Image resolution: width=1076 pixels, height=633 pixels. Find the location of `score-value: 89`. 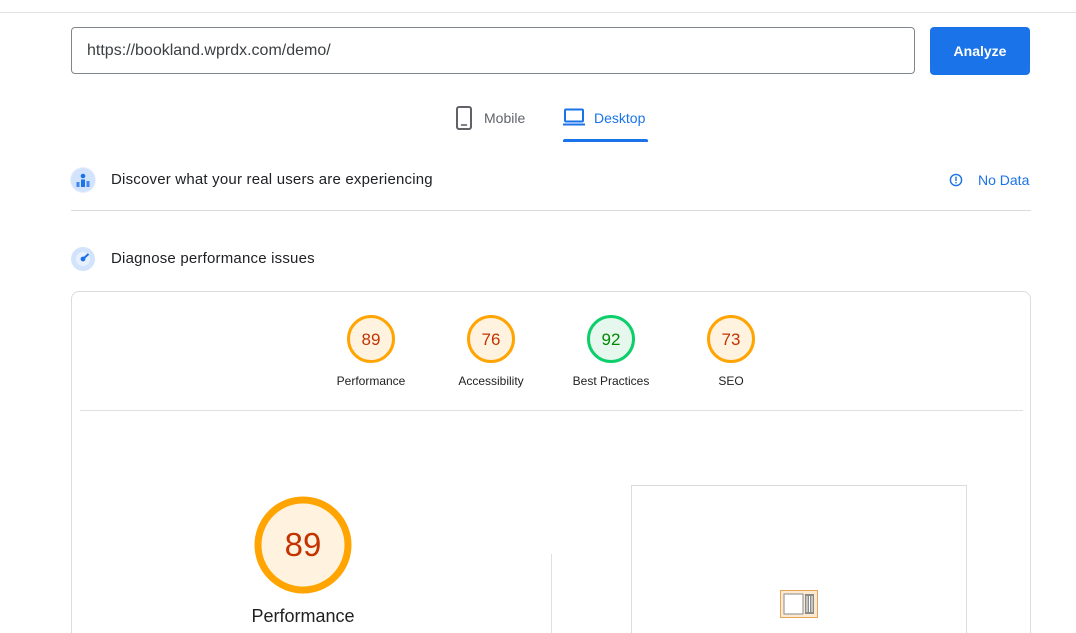

score-value: 89 is located at coordinates (371, 339).